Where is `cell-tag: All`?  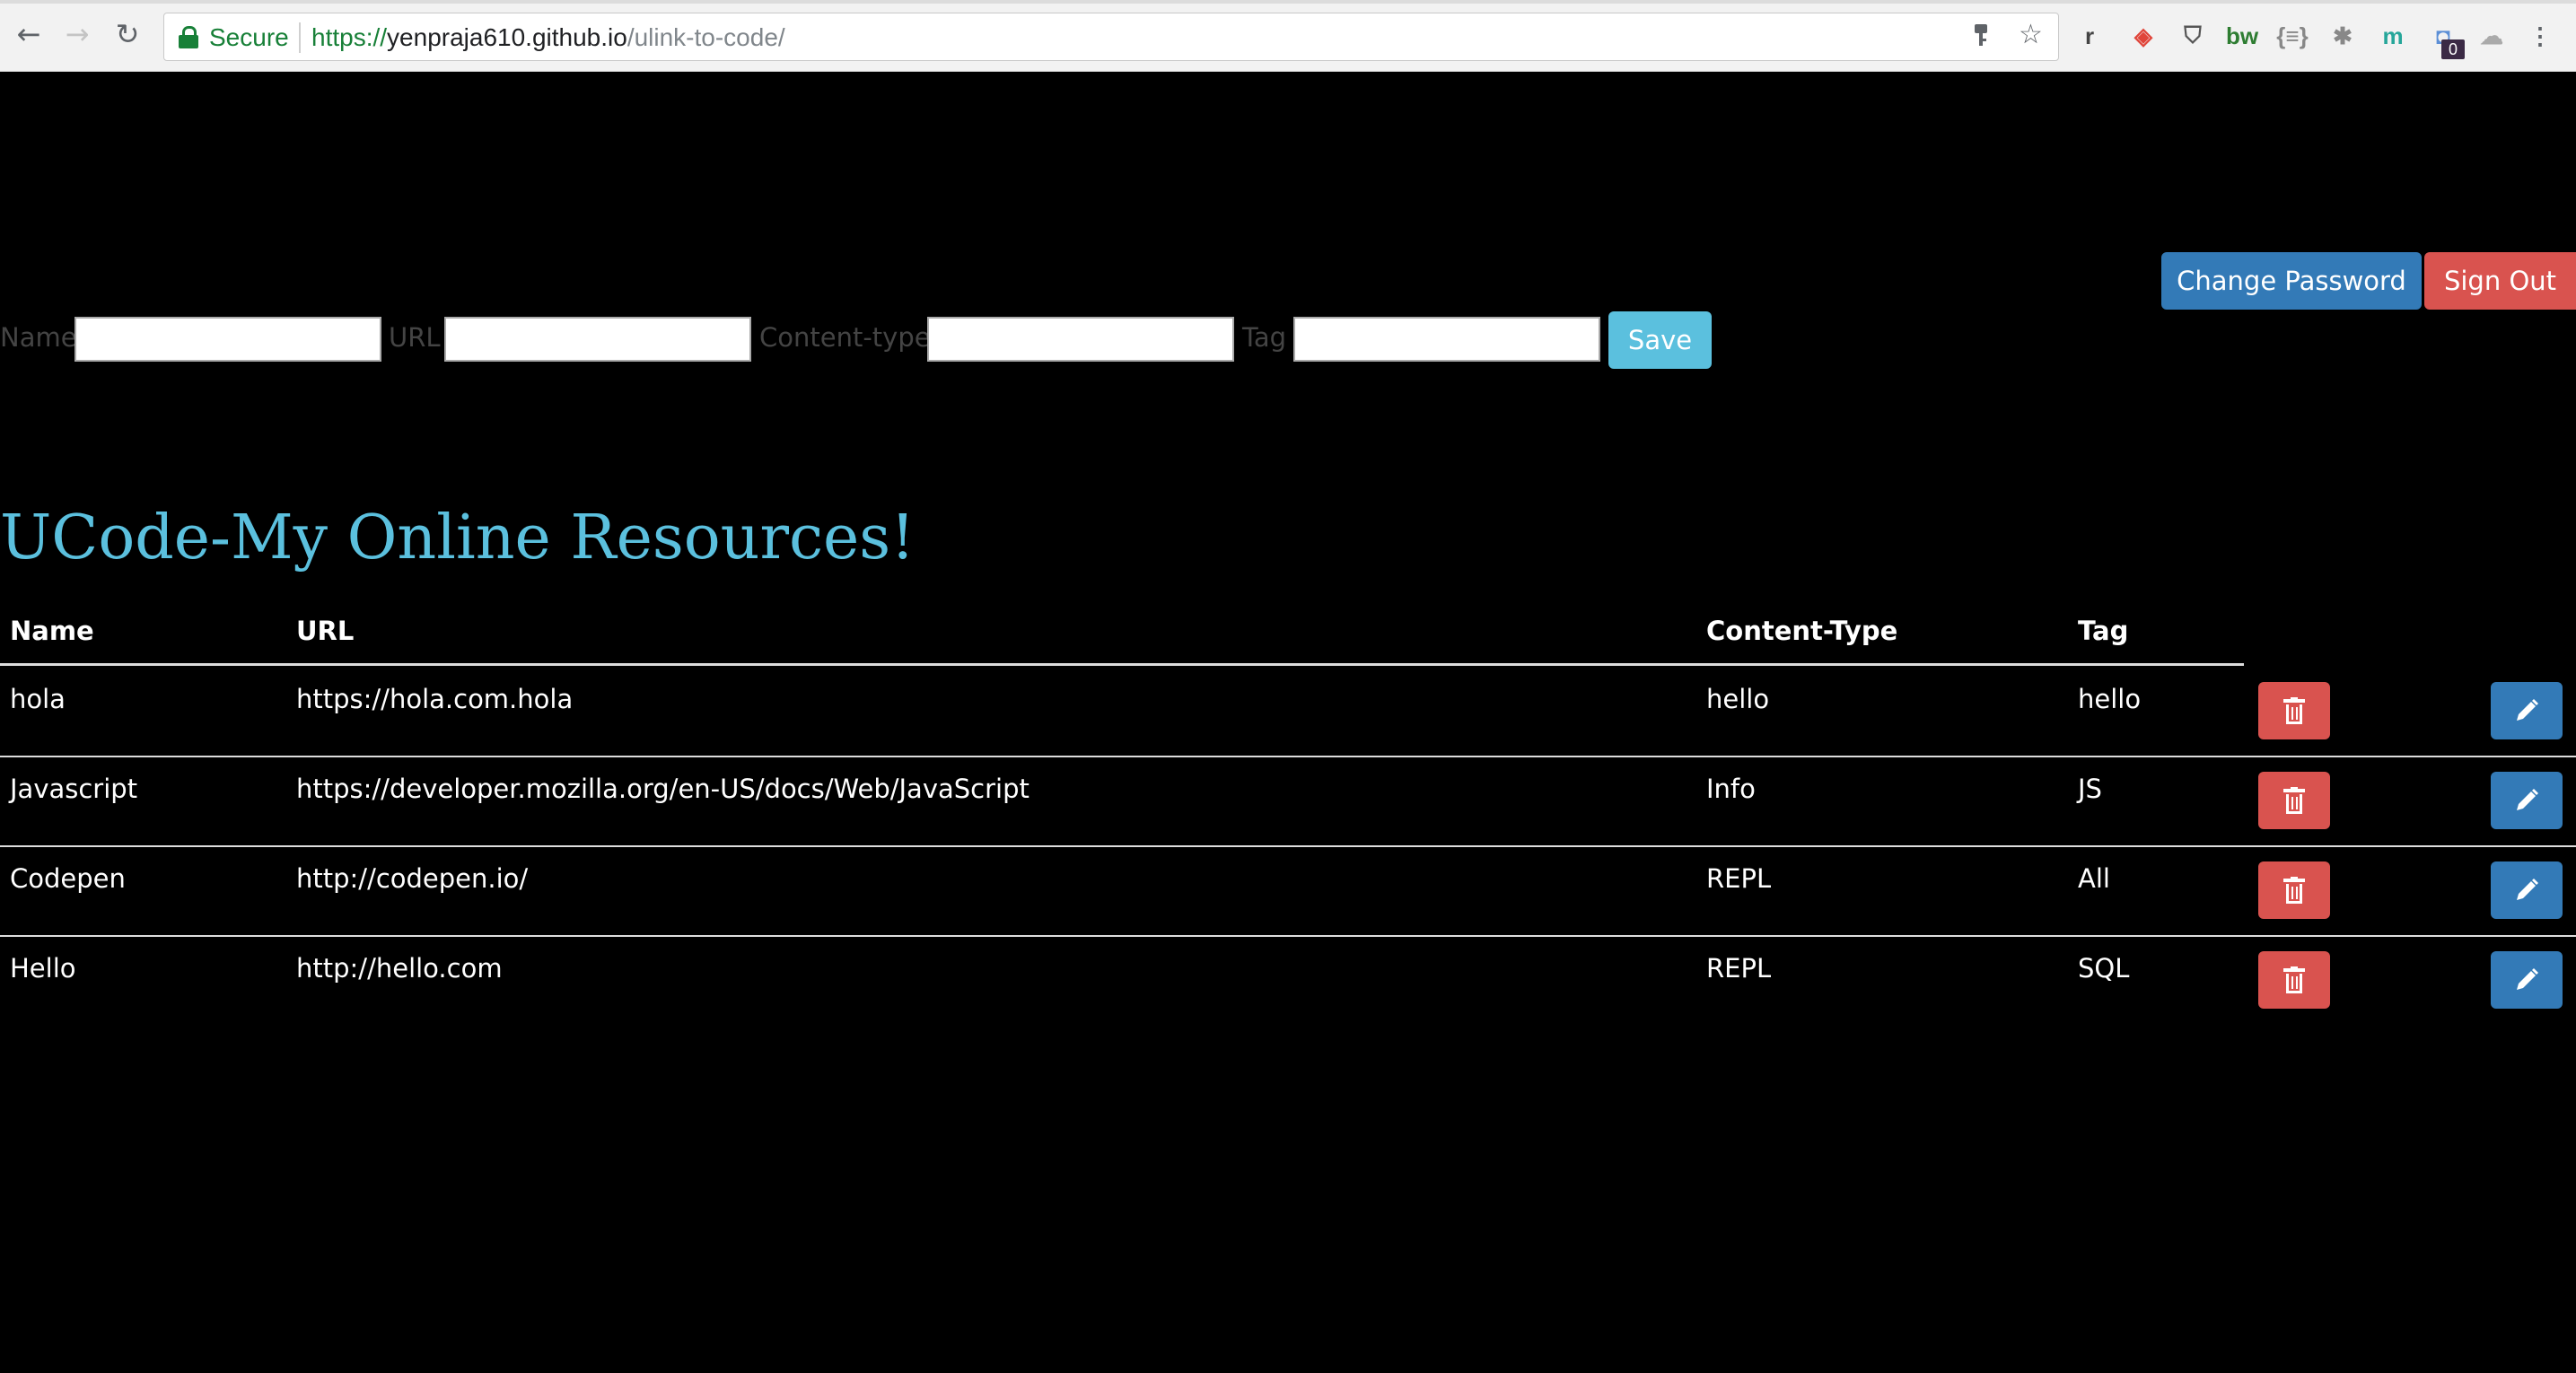
cell-tag: All is located at coordinates (2094, 878).